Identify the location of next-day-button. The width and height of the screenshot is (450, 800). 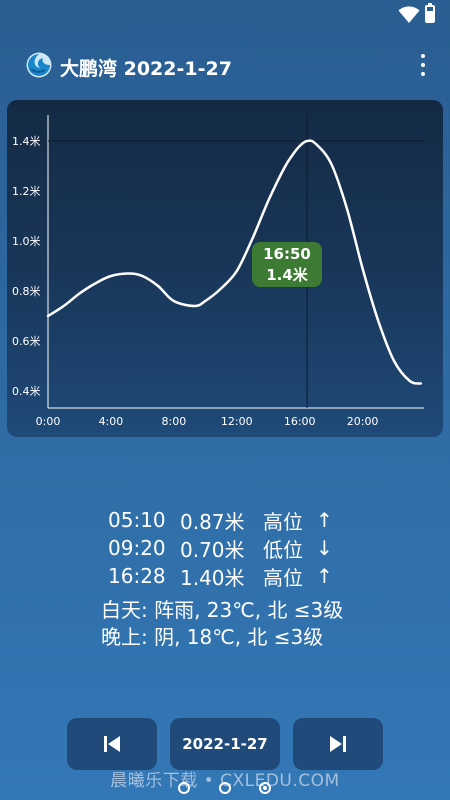
(338, 744).